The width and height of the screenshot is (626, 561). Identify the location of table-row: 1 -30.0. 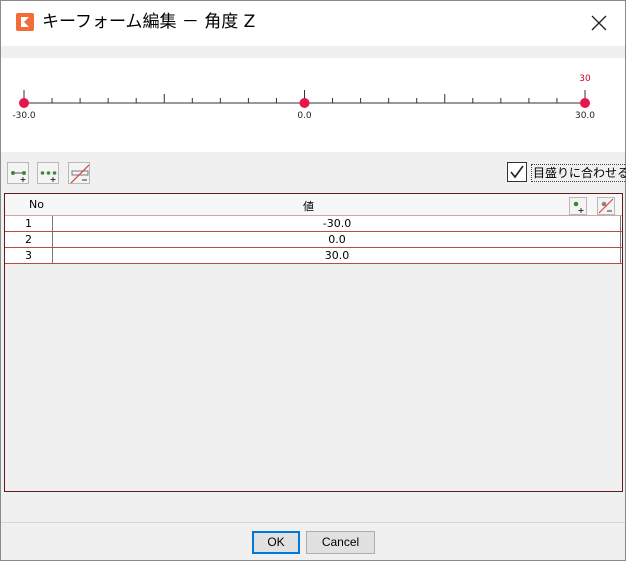
(313, 224).